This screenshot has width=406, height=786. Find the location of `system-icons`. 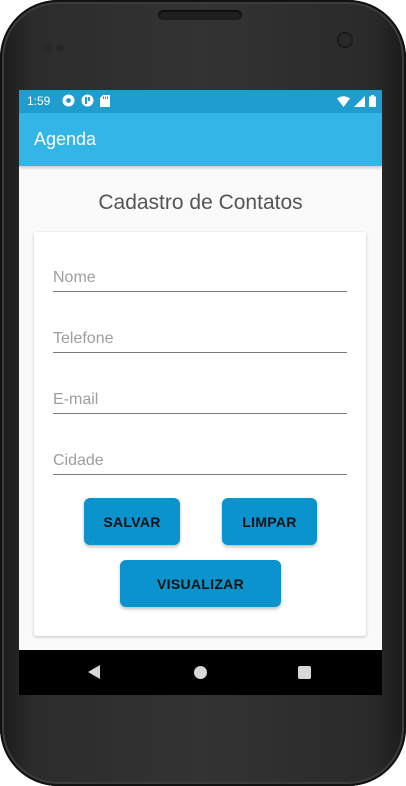

system-icons is located at coordinates (356, 101).